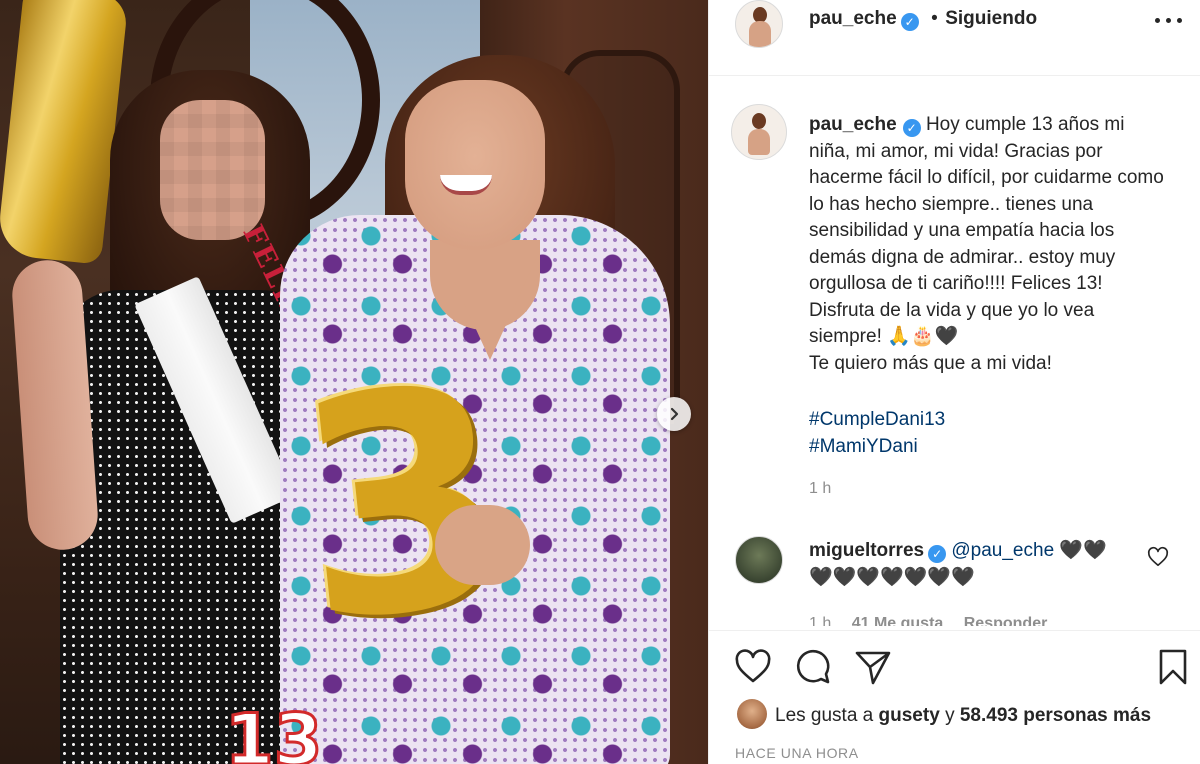 The width and height of the screenshot is (1200, 764). What do you see at coordinates (820, 489) in the screenshot?
I see `caption-age: 1 h` at bounding box center [820, 489].